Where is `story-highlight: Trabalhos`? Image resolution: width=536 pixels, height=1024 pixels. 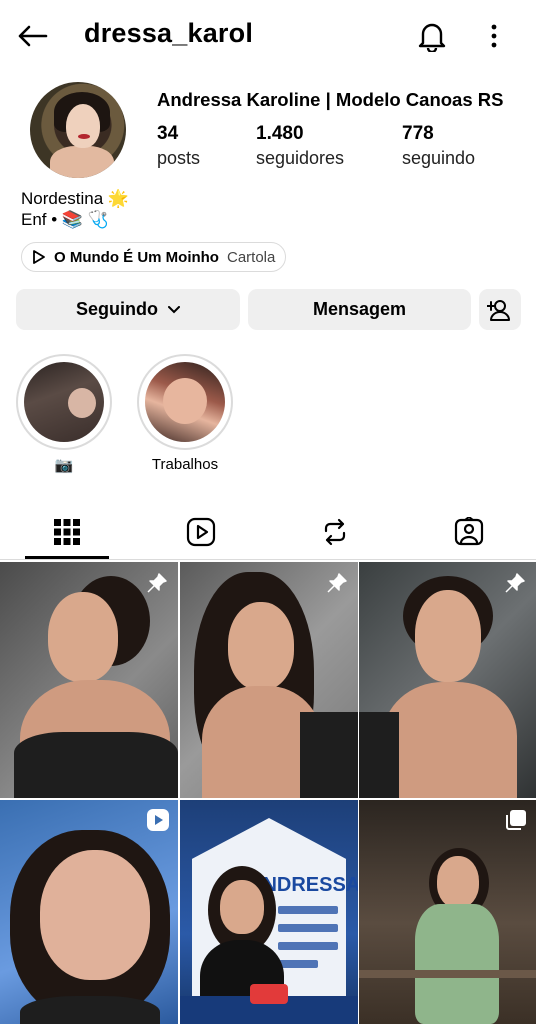
story-highlight: Trabalhos is located at coordinates (185, 413).